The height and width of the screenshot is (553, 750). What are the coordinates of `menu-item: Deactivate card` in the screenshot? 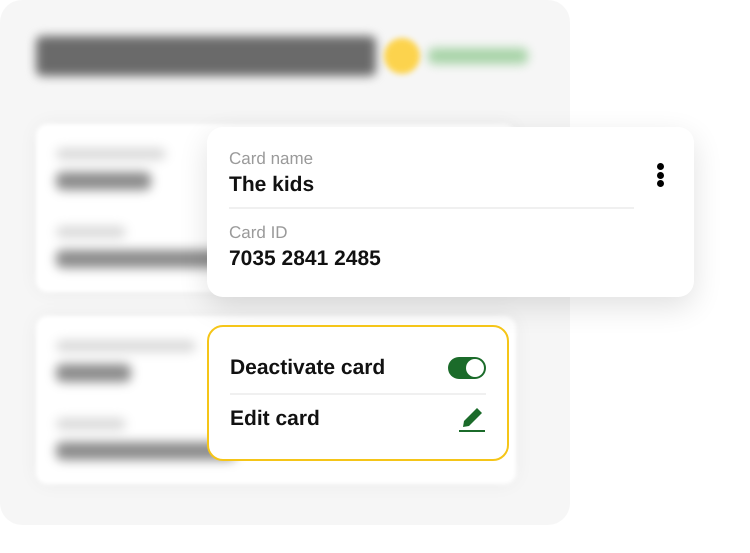 It's located at (358, 368).